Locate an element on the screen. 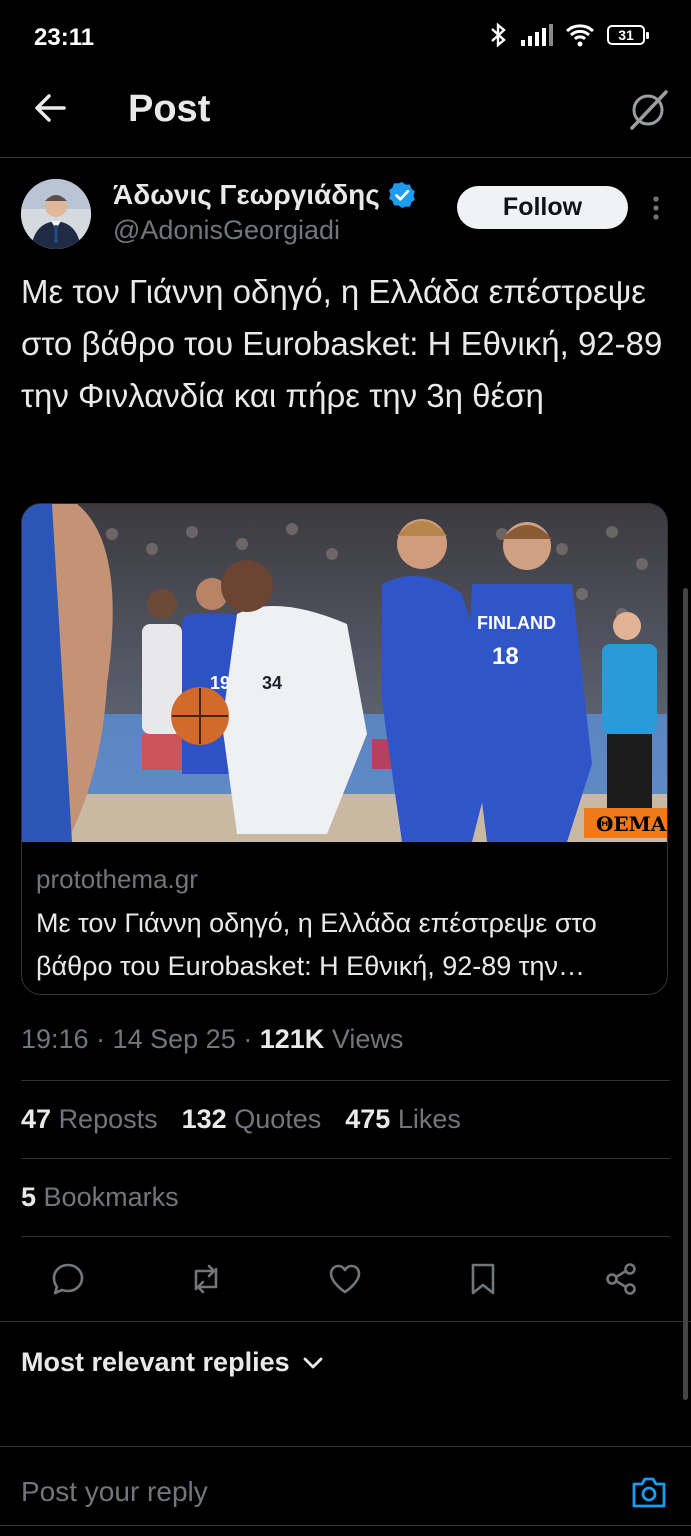 This screenshot has height=1536, width=691. reposts-stat: 47 Reposts is located at coordinates (89, 1119).